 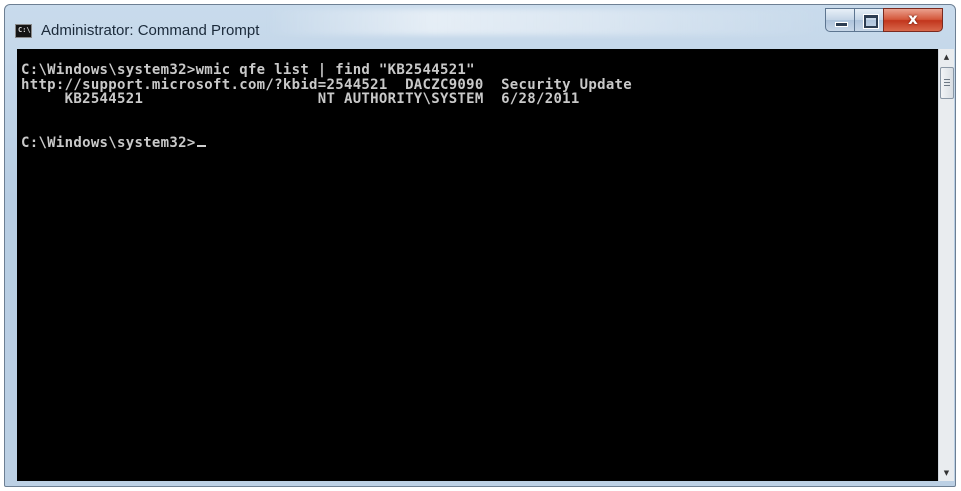 I want to click on vertical-scrollbar: ▲ ▼, so click(x=946, y=265).